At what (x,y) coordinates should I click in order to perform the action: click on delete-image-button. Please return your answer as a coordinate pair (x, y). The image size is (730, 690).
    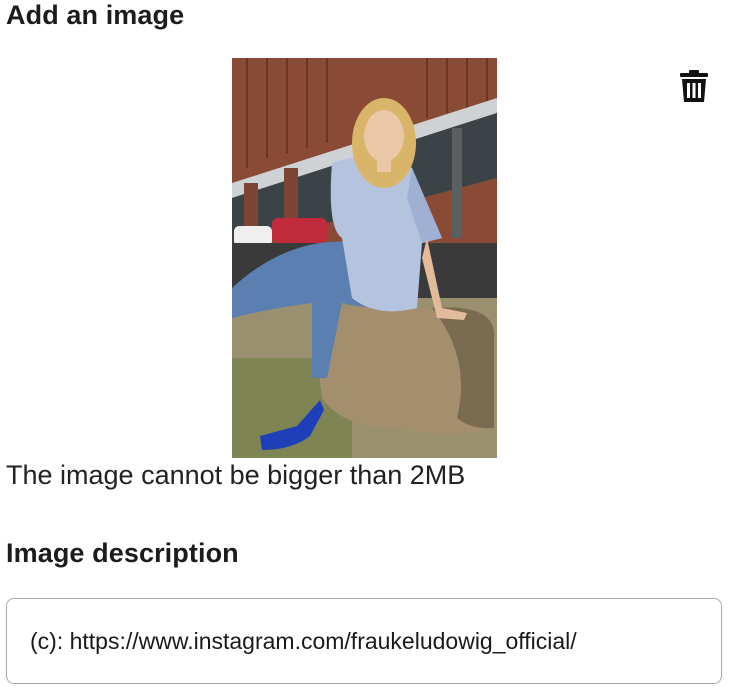
    Looking at the image, I should click on (694, 88).